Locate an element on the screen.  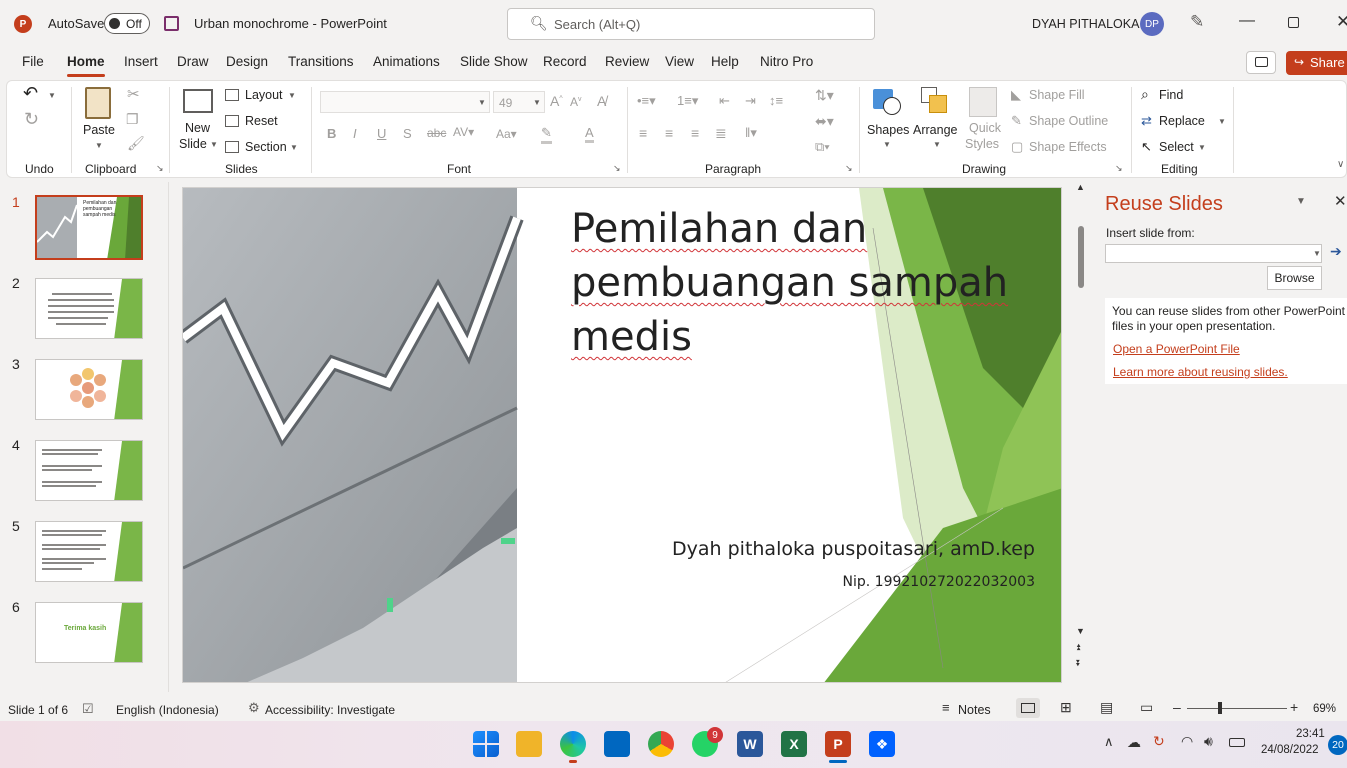
layout-button: Layout ▼ is located at coordinates (260, 96).